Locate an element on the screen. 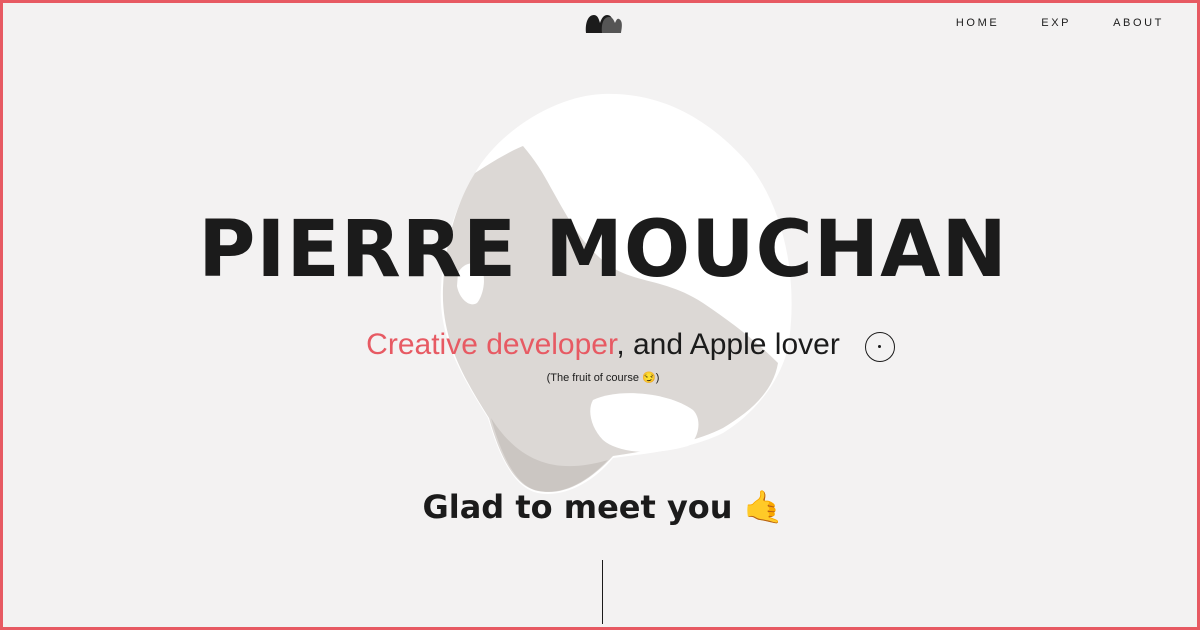 The width and height of the screenshot is (1200, 630). greeting-heading: Glad to meet you 🤙 is located at coordinates (600, 507).